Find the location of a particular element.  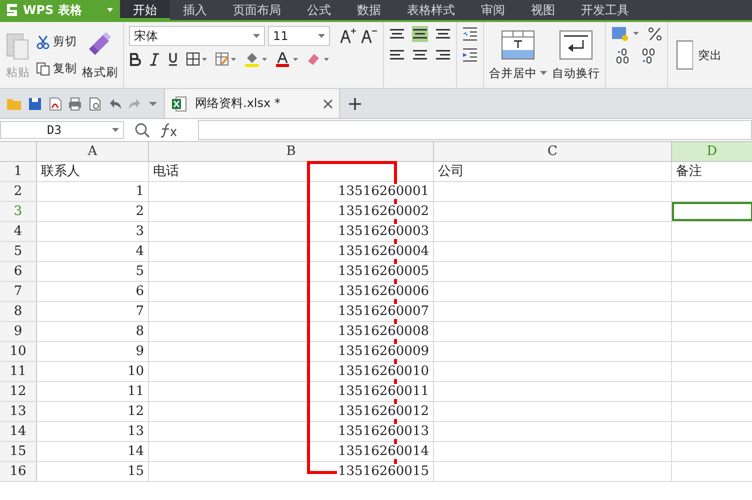

table-cell: 13516260014 is located at coordinates (383, 451).